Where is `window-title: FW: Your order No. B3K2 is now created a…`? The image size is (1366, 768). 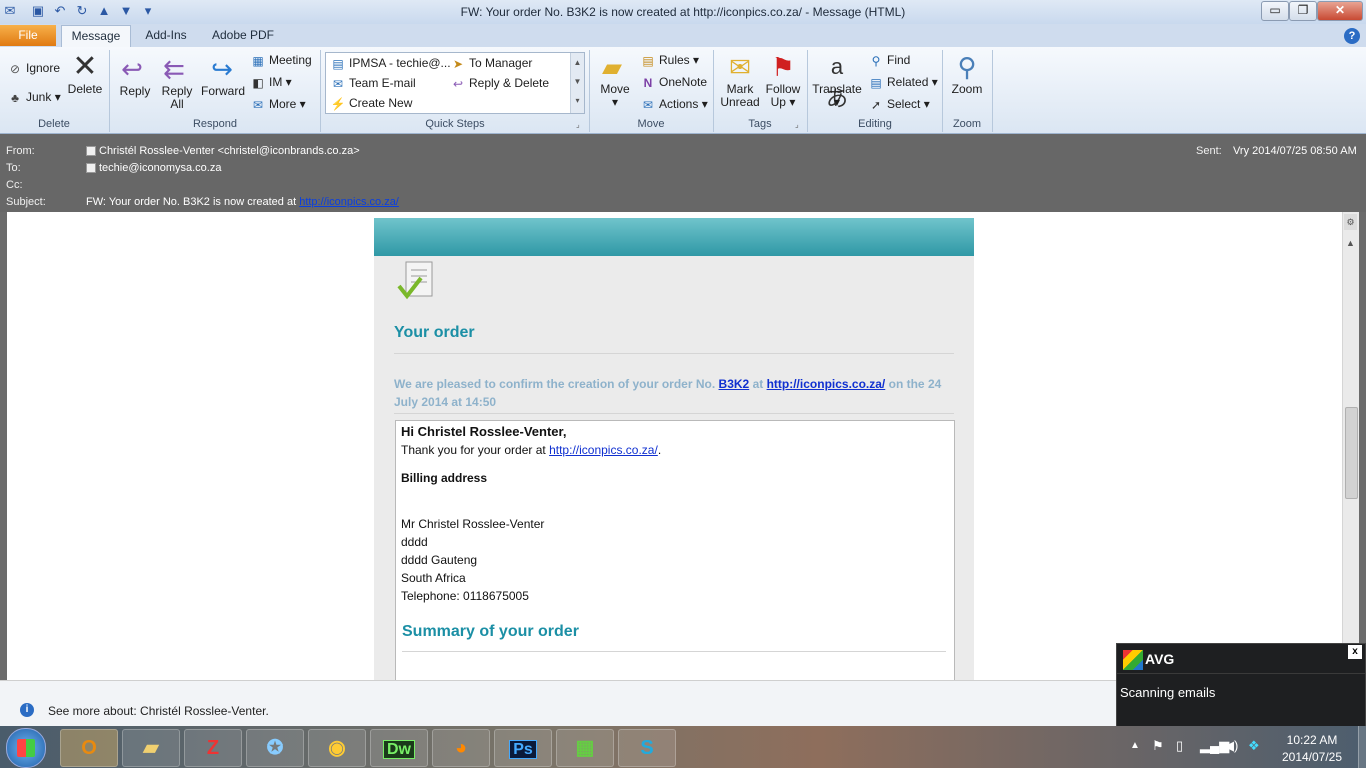
window-title: FW: Your order No. B3K2 is now created a… is located at coordinates (683, 12).